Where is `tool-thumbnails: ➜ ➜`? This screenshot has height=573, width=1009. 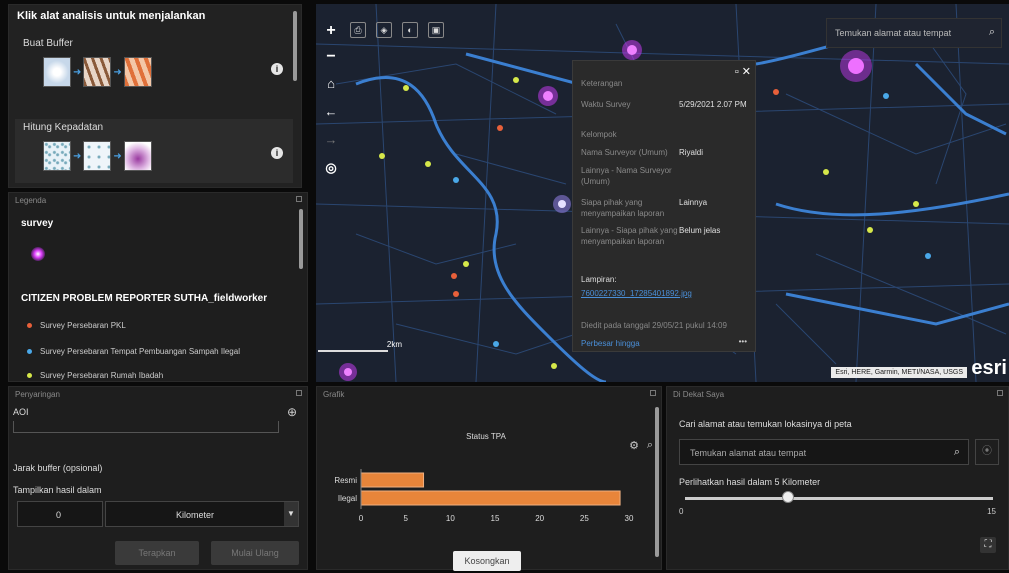
tool-thumbnails: ➜ ➜ is located at coordinates (97, 72).